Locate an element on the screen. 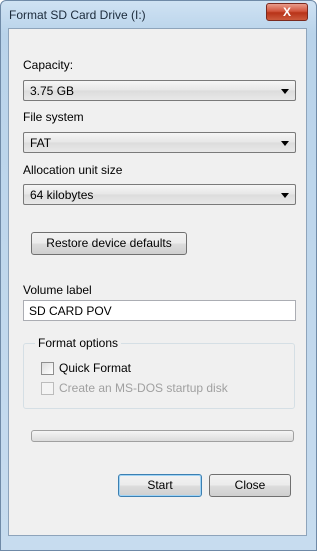 Image resolution: width=320 pixels, height=553 pixels. window-title: Format SD Card Drive (I:) is located at coordinates (77, 15).